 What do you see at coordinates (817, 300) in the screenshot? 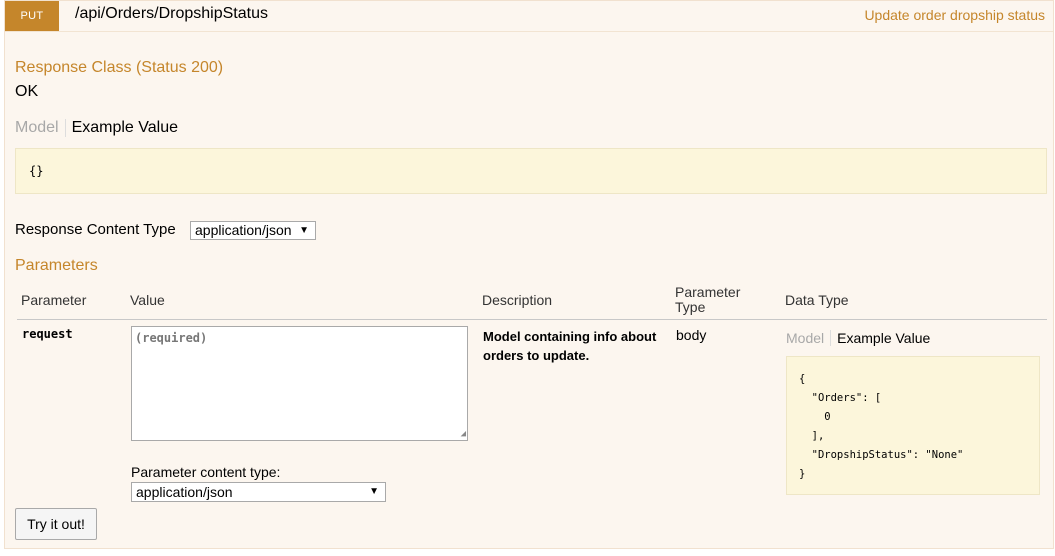
I see `header-data-type: Data Type` at bounding box center [817, 300].